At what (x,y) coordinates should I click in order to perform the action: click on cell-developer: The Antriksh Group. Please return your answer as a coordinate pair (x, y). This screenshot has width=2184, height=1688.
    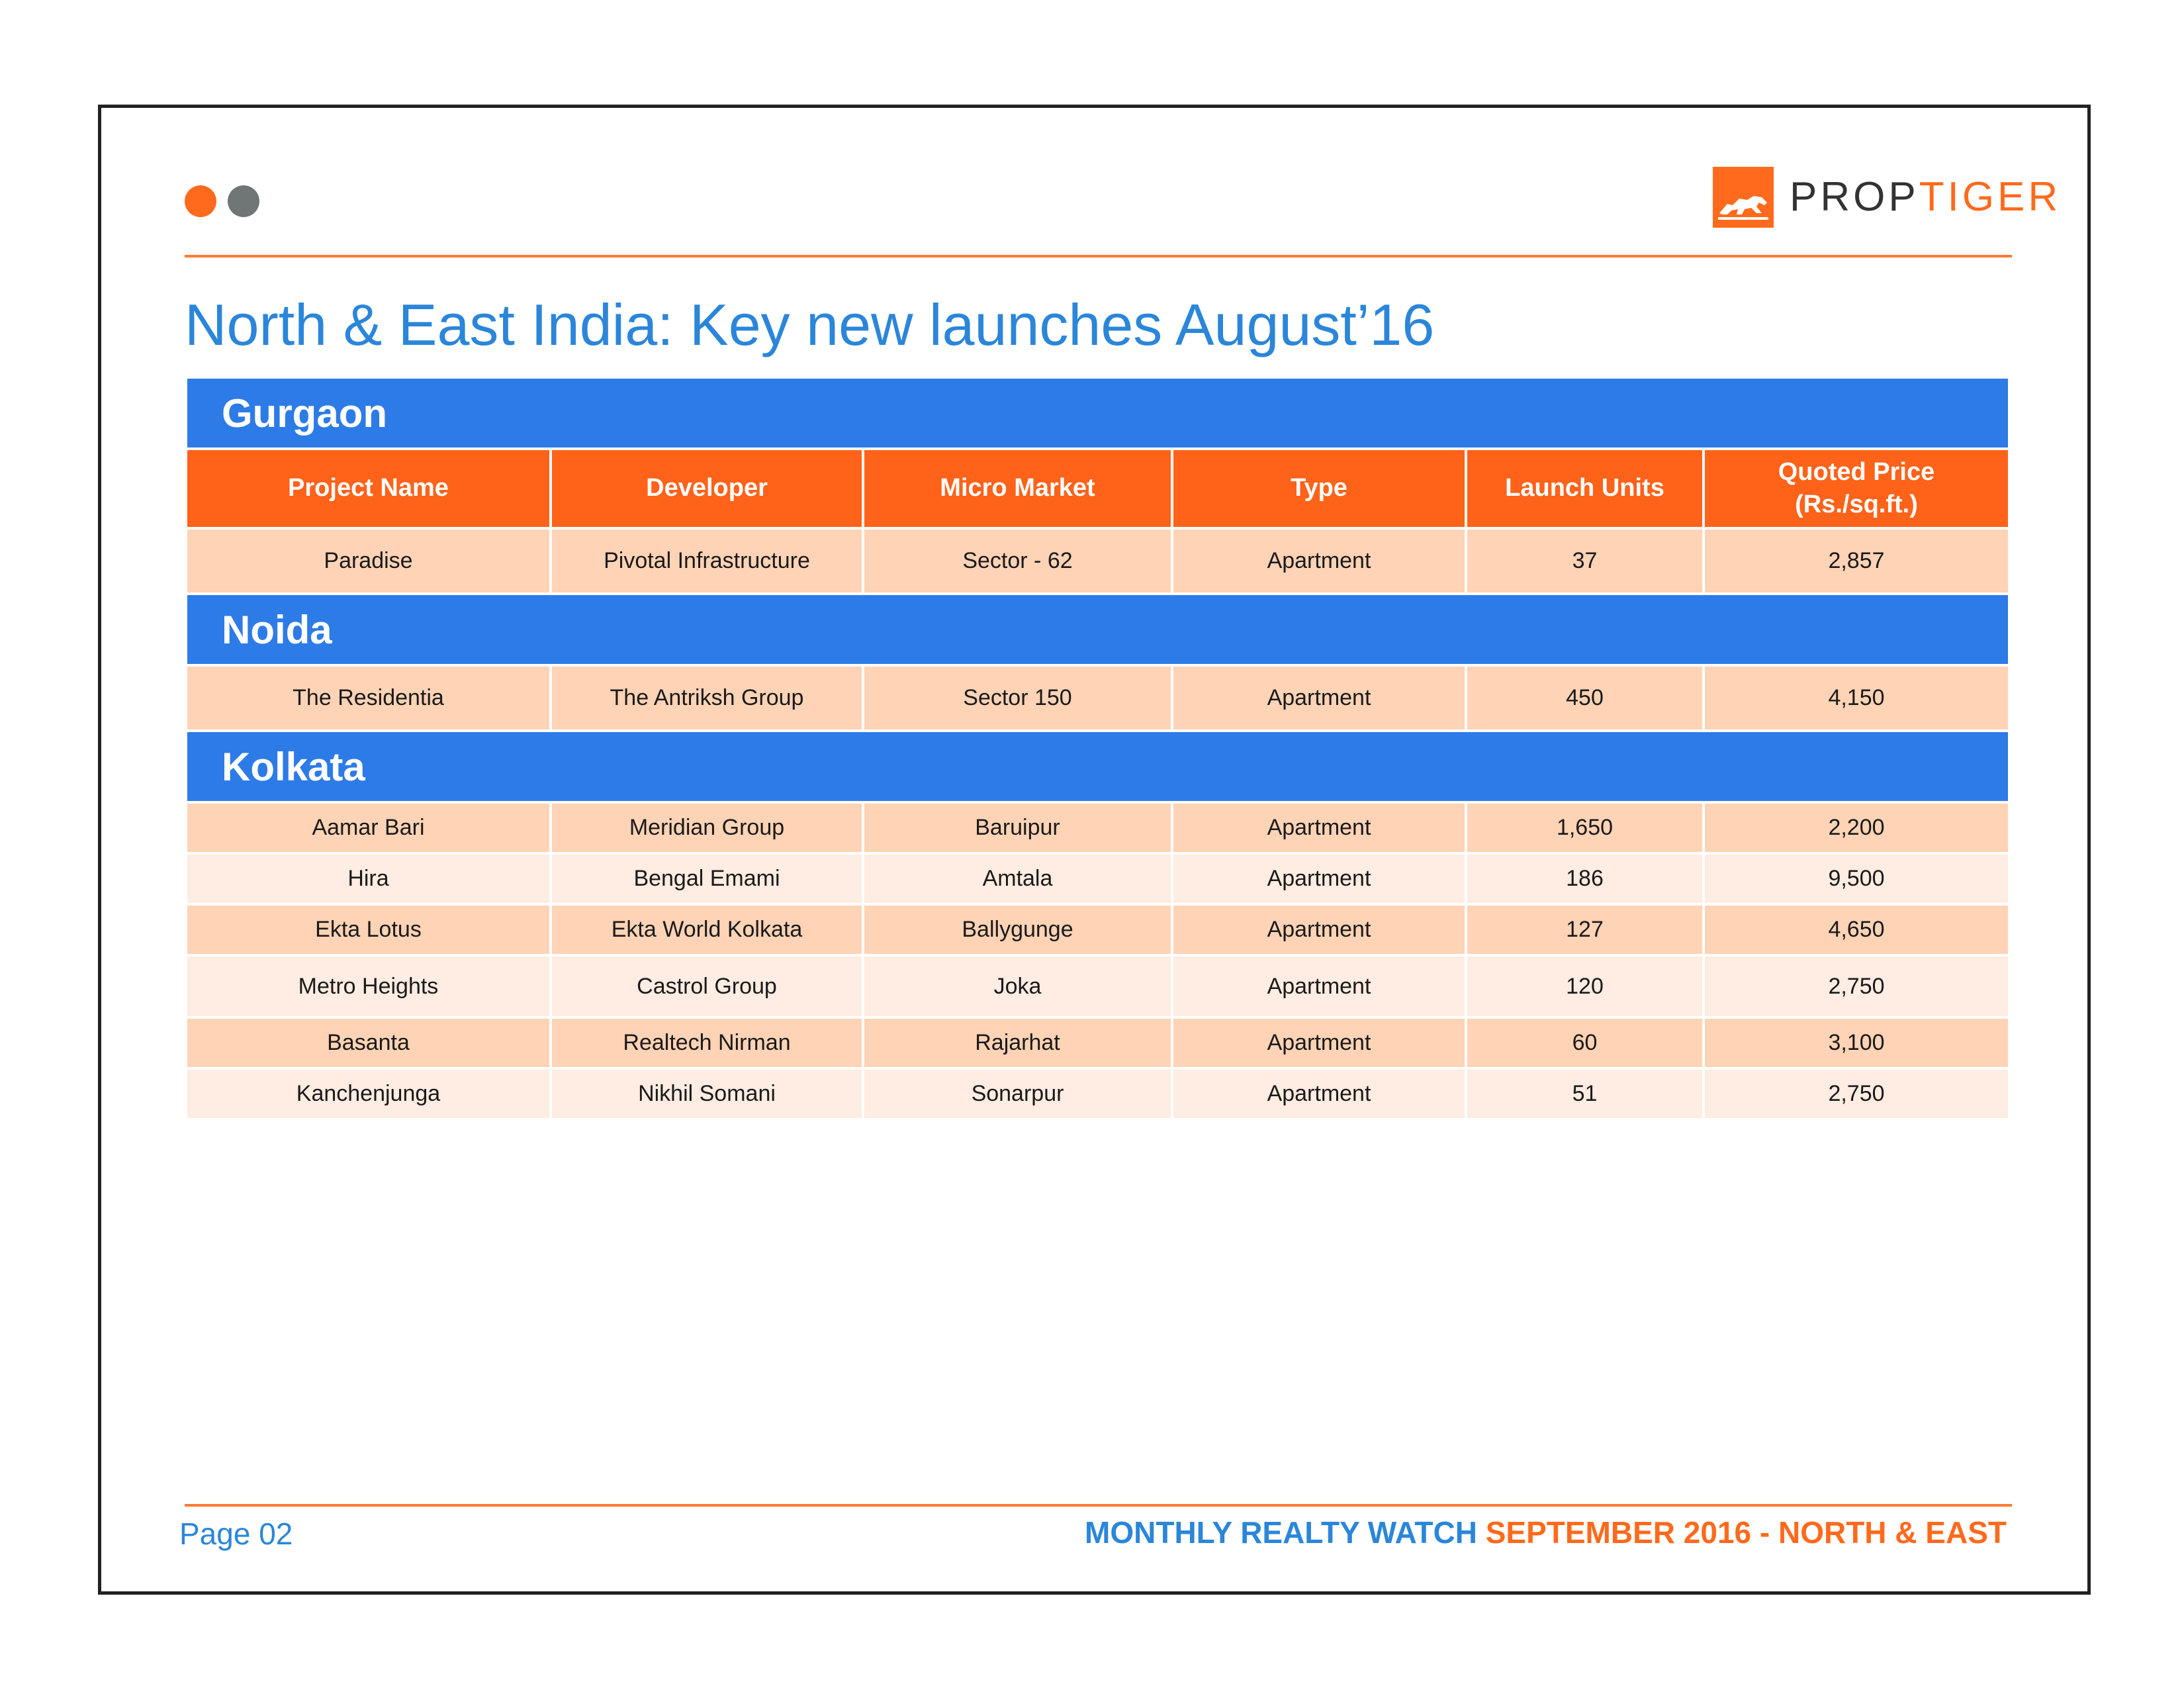
    Looking at the image, I should click on (707, 698).